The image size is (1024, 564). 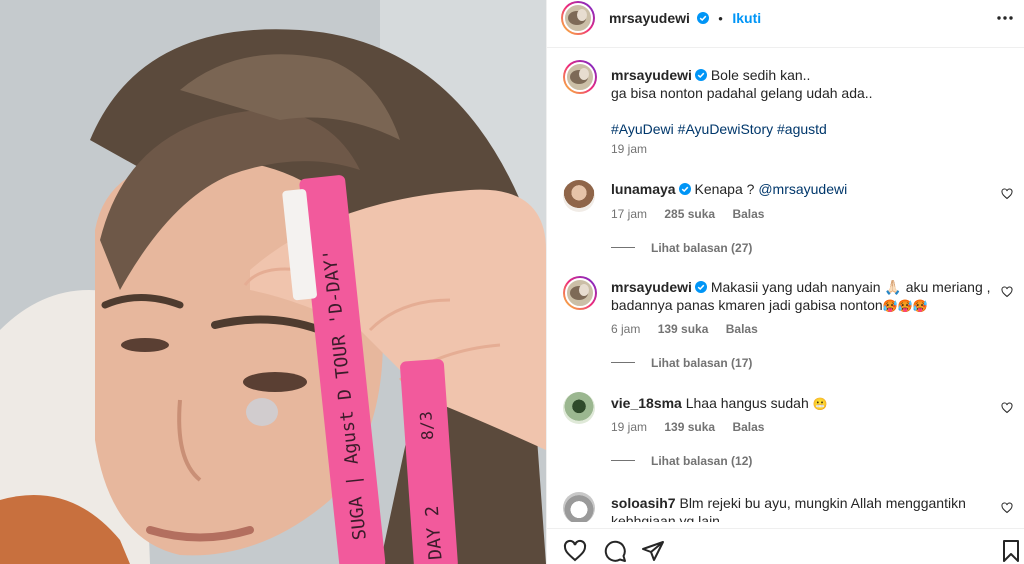 I want to click on view-replies-label: Lihat balasan (12), so click(x=702, y=461).